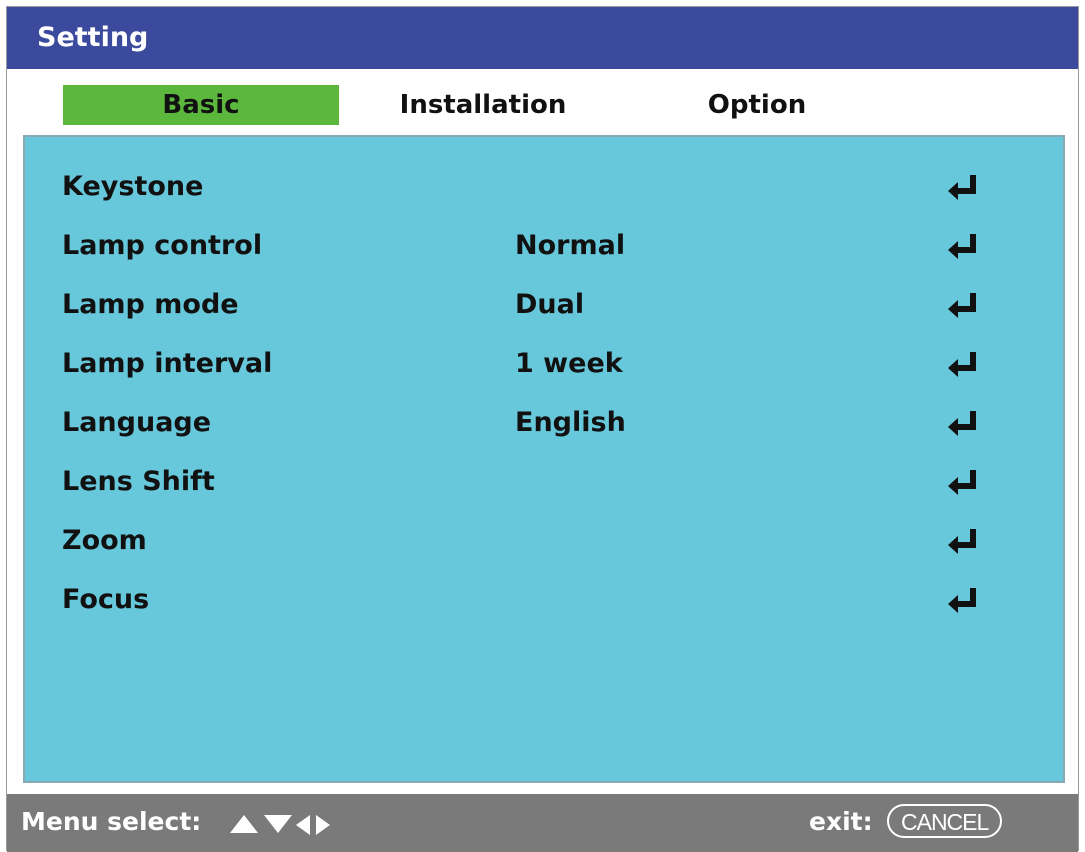  I want to click on tab-installation: Installation, so click(483, 105).